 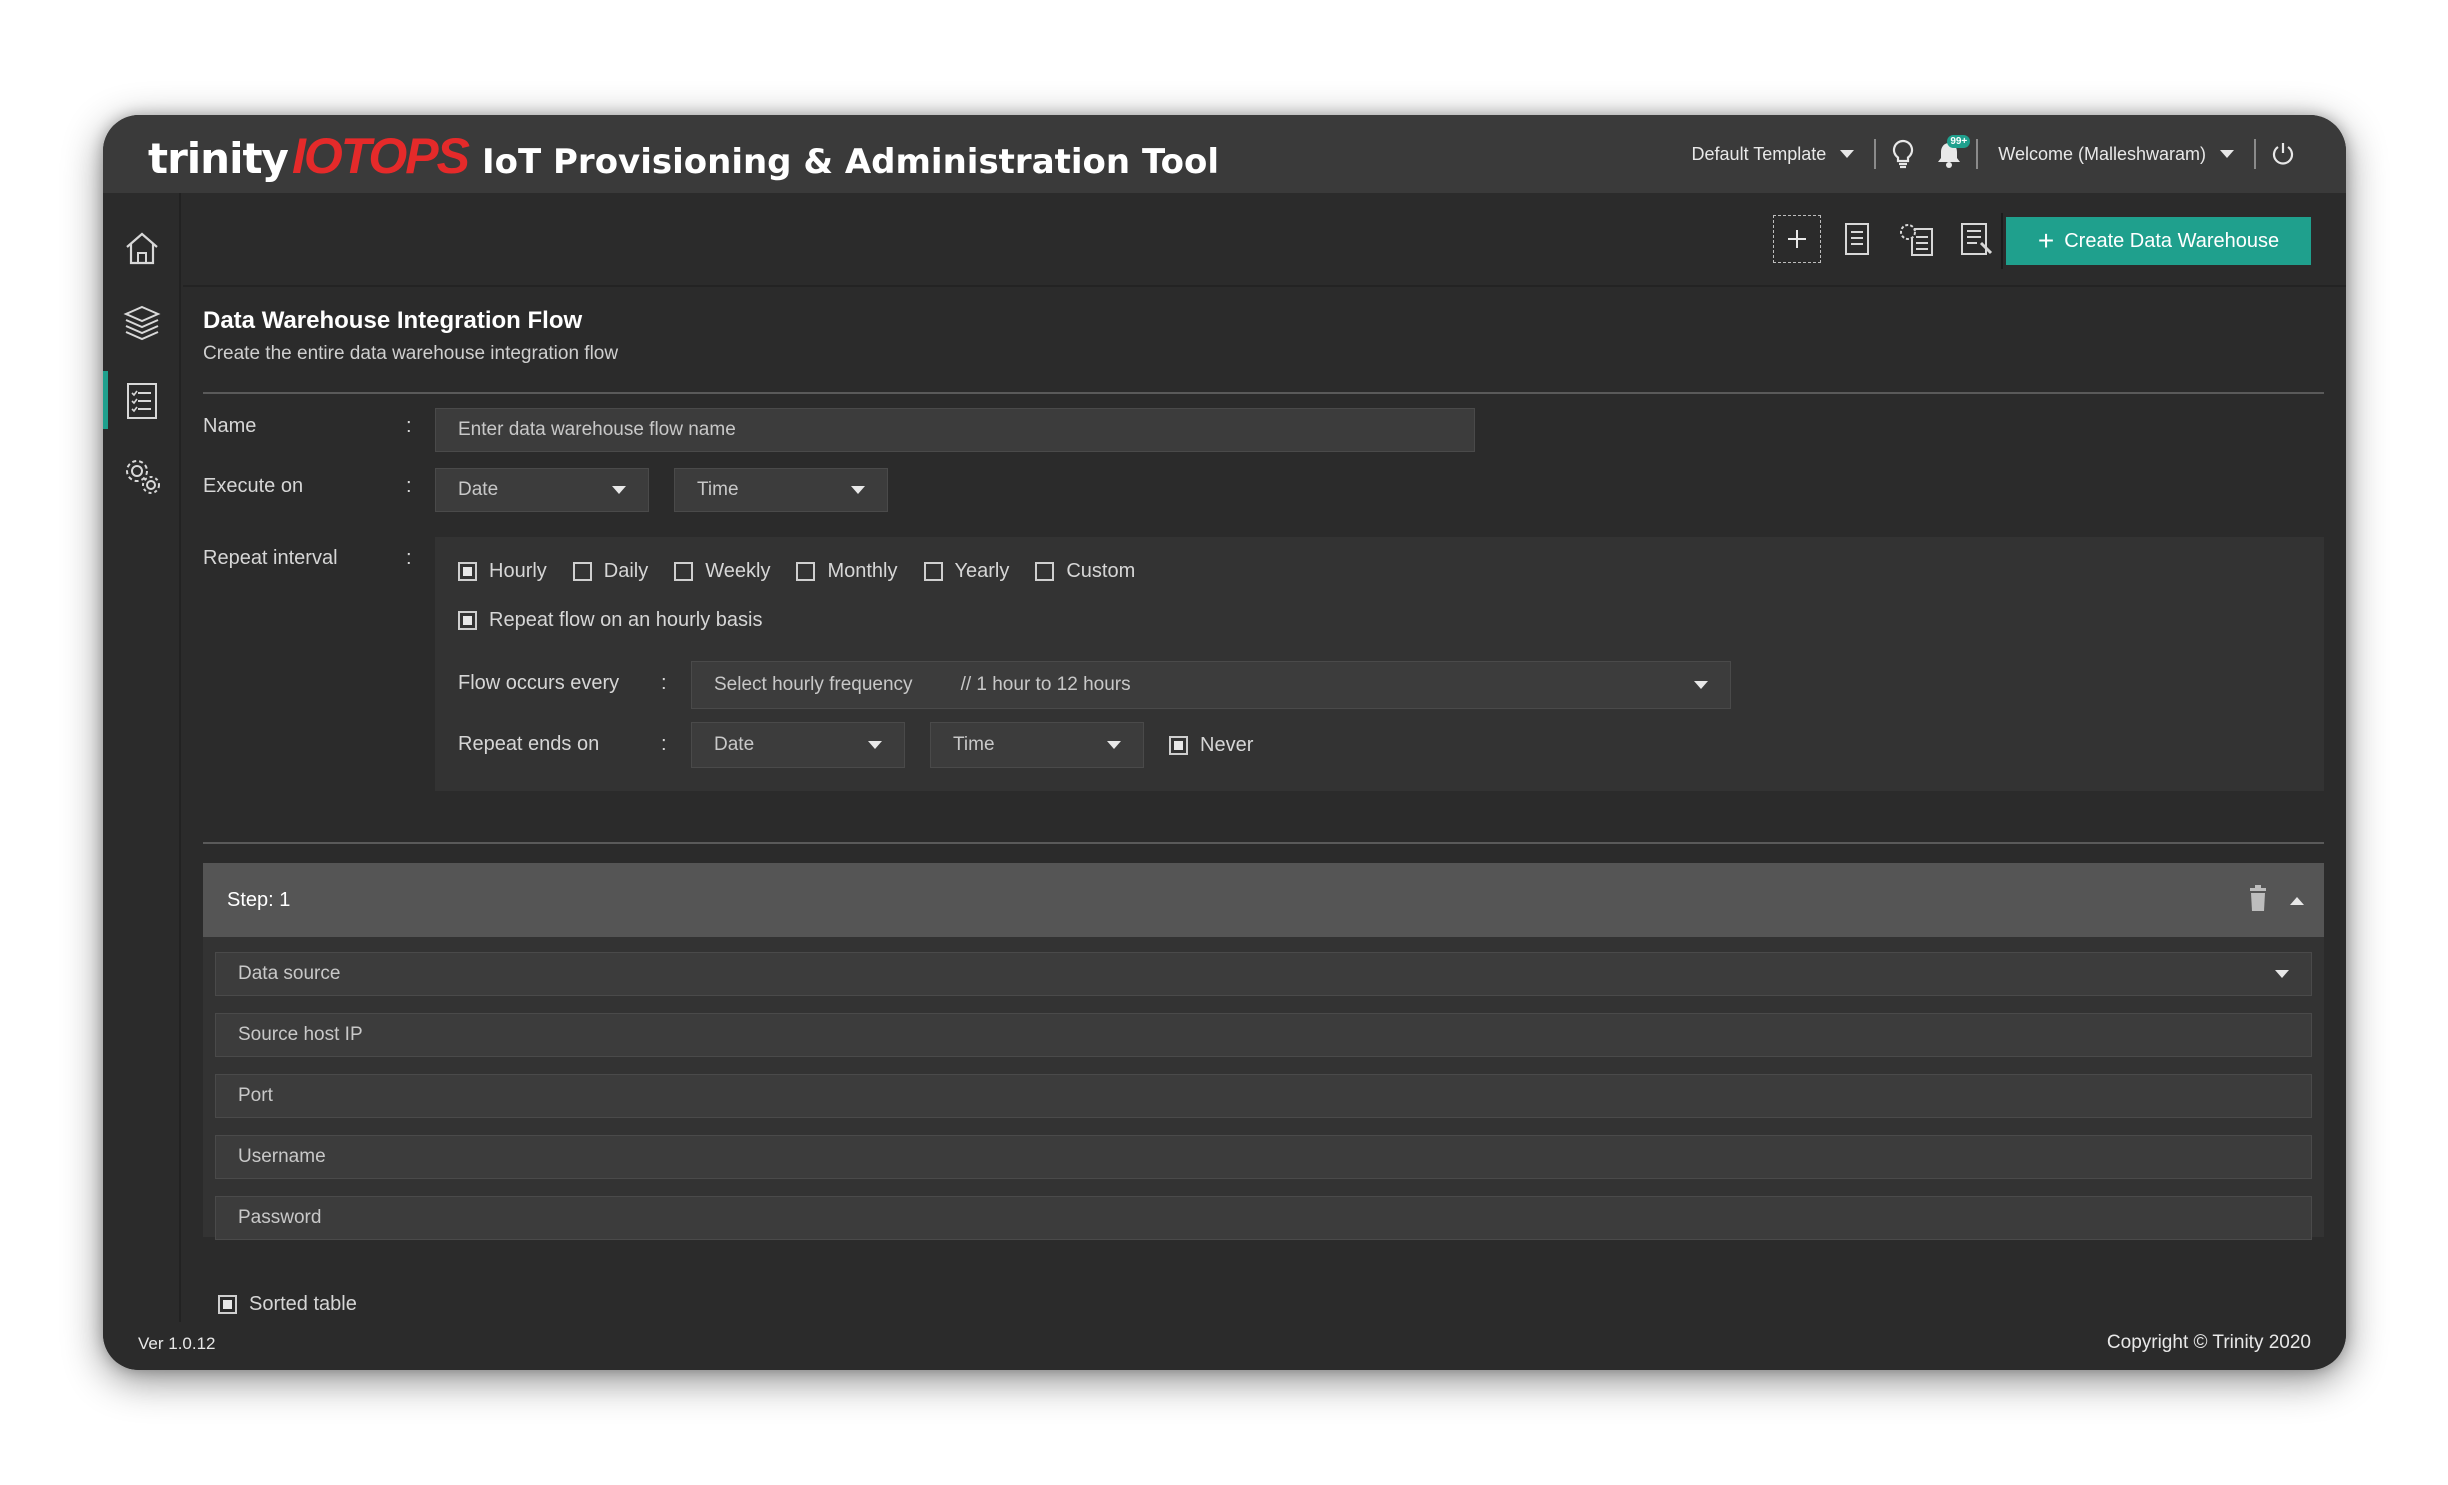 I want to click on layers-icon, so click(x=142, y=323).